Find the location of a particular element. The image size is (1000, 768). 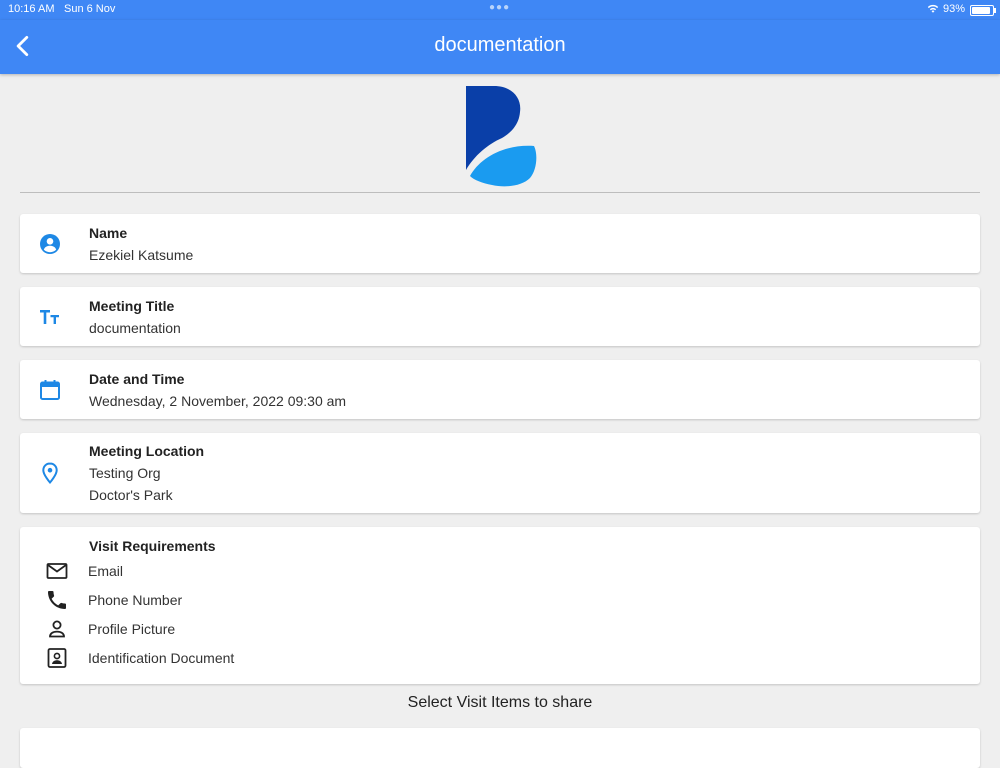

location-line-2: Doctor's Park is located at coordinates (131, 495).